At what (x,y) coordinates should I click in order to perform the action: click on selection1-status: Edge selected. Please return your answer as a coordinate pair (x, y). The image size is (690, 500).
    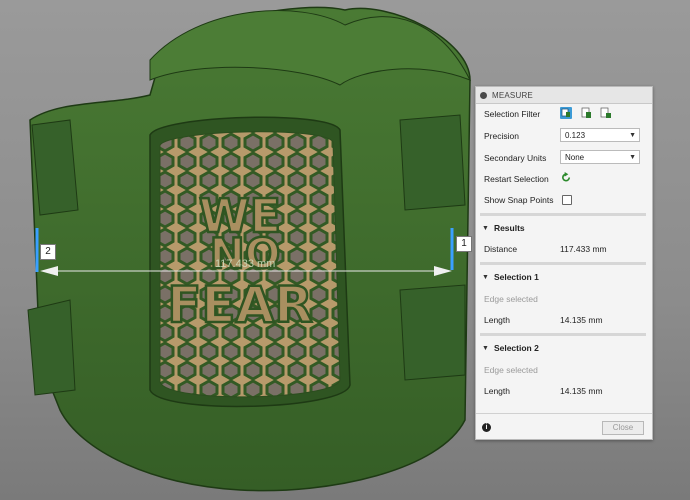
    Looking at the image, I should click on (511, 299).